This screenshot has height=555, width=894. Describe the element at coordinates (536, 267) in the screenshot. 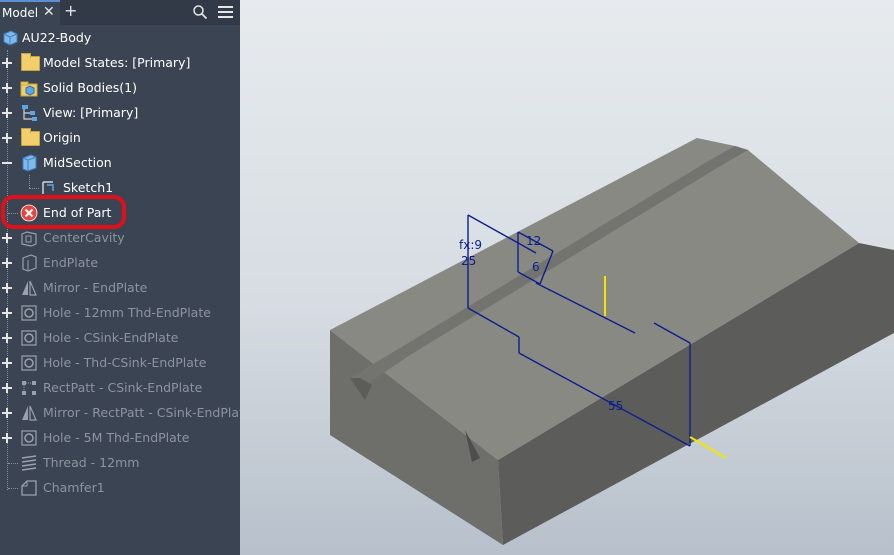

I see `dimension-6: 6` at that location.